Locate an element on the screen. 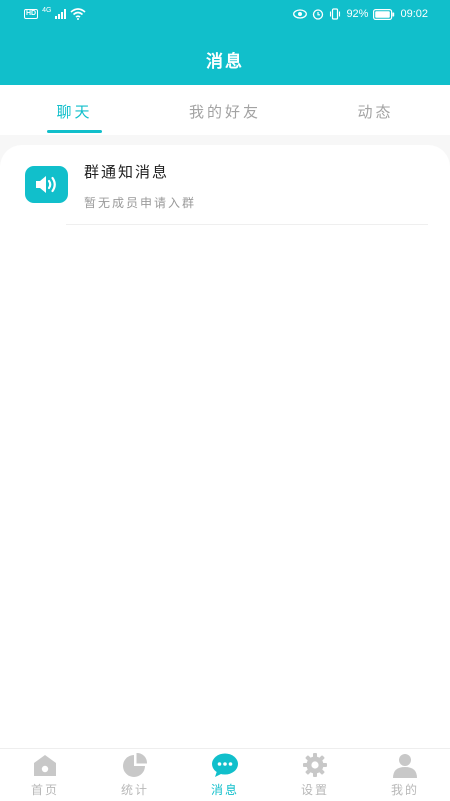 The height and width of the screenshot is (801, 450). status-left: HD 4G is located at coordinates (55, 13).